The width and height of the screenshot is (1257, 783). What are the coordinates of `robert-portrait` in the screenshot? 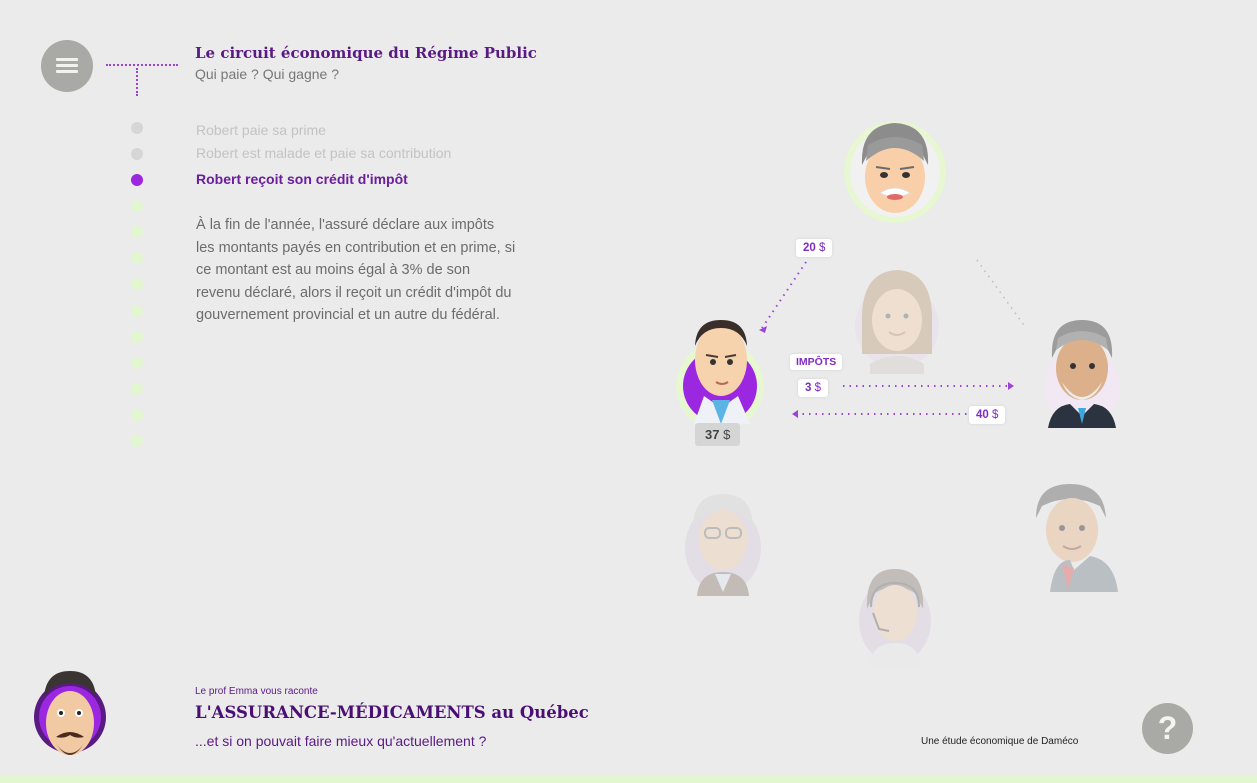 It's located at (724, 371).